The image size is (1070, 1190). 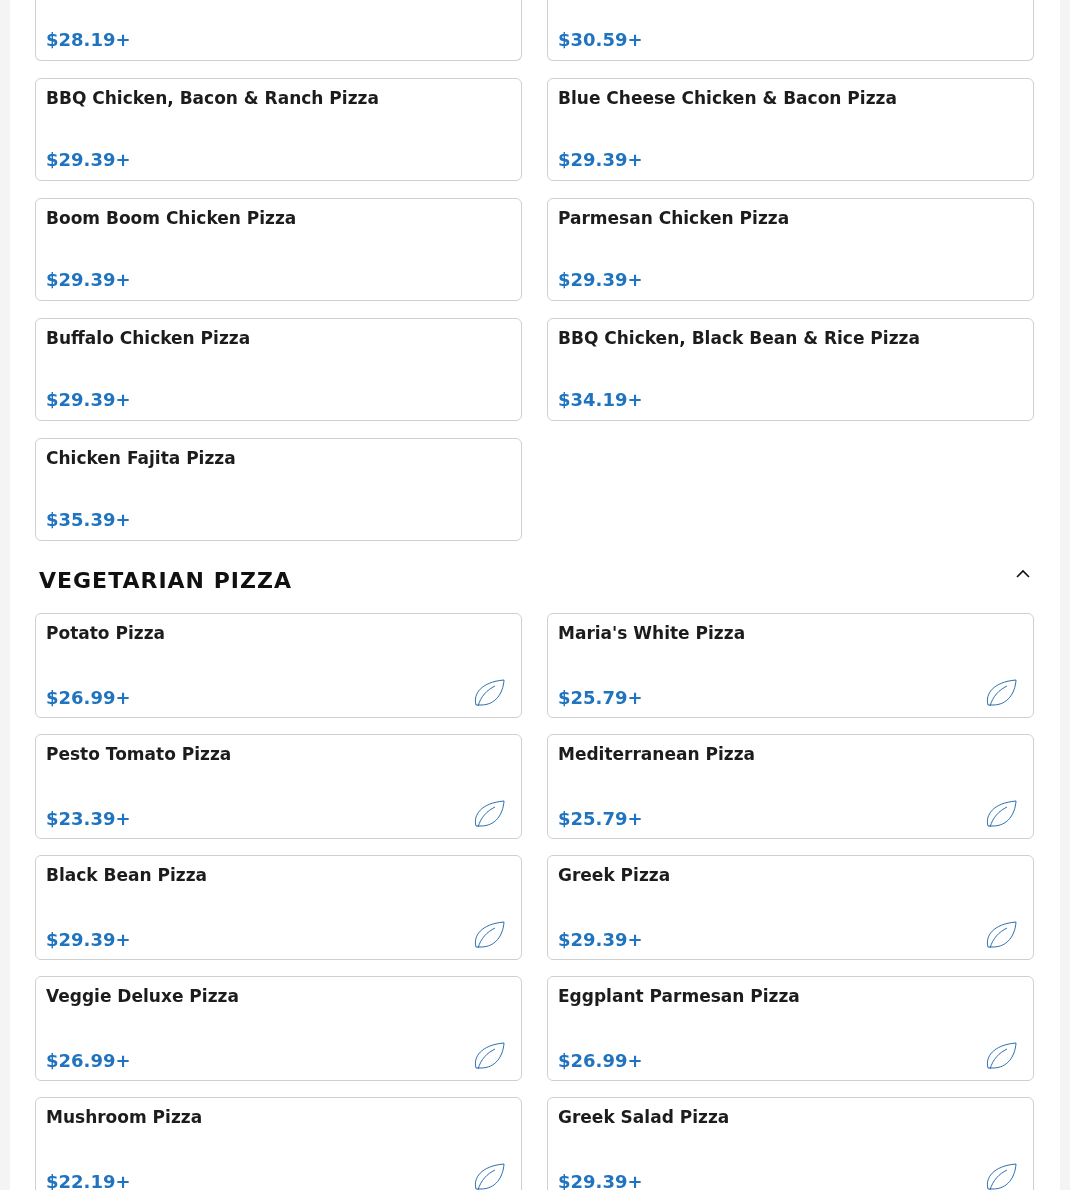 What do you see at coordinates (143, 996) in the screenshot?
I see `item-name: Veggie Deluxe Pizza` at bounding box center [143, 996].